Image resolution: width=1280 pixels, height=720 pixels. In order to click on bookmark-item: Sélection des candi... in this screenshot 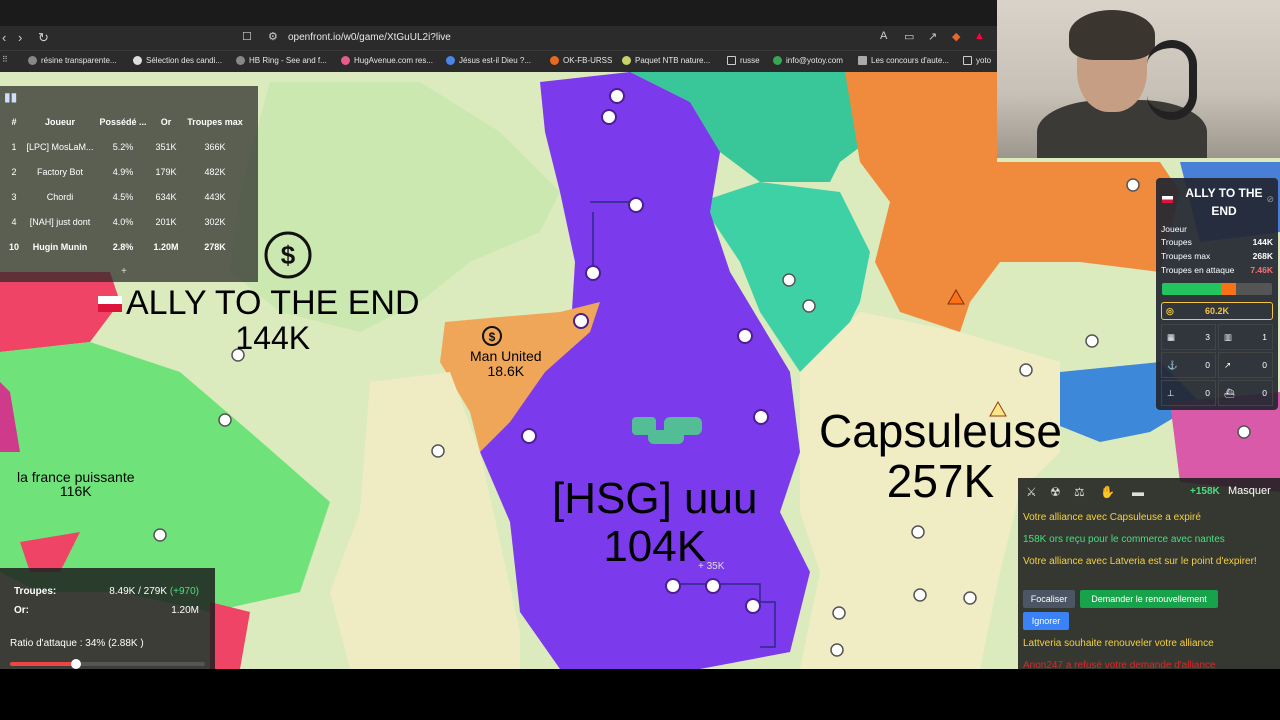, I will do `click(177, 60)`.